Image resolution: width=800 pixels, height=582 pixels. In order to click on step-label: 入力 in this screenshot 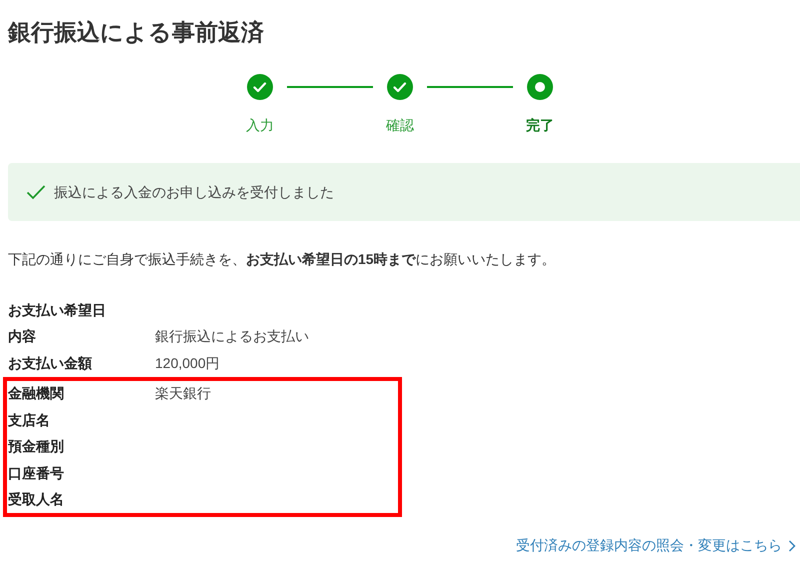, I will do `click(260, 125)`.